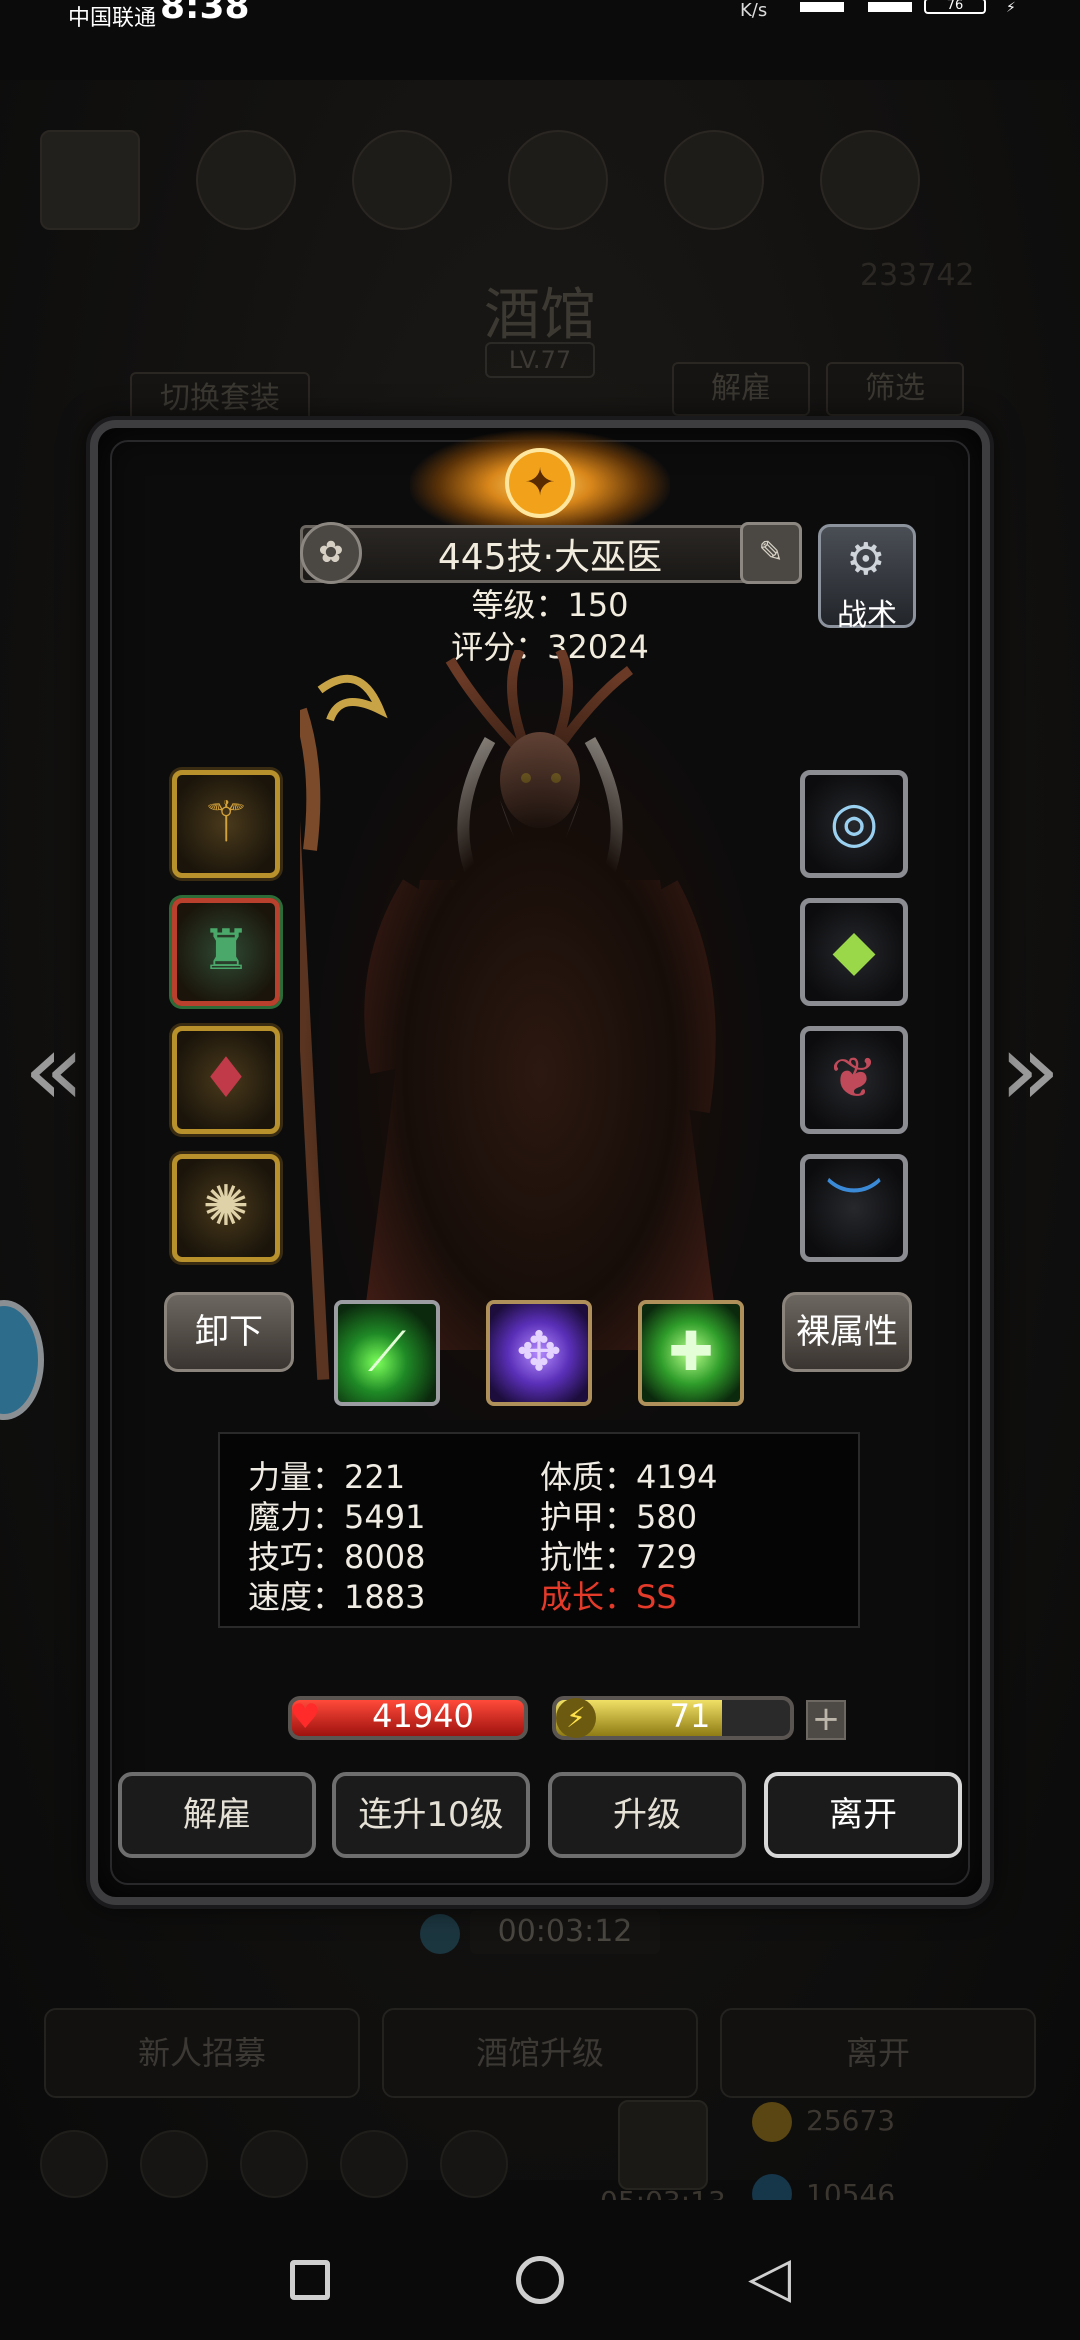 The height and width of the screenshot is (2340, 1080). What do you see at coordinates (565, 1932) in the screenshot?
I see `recruit-timer: 00:03:12` at bounding box center [565, 1932].